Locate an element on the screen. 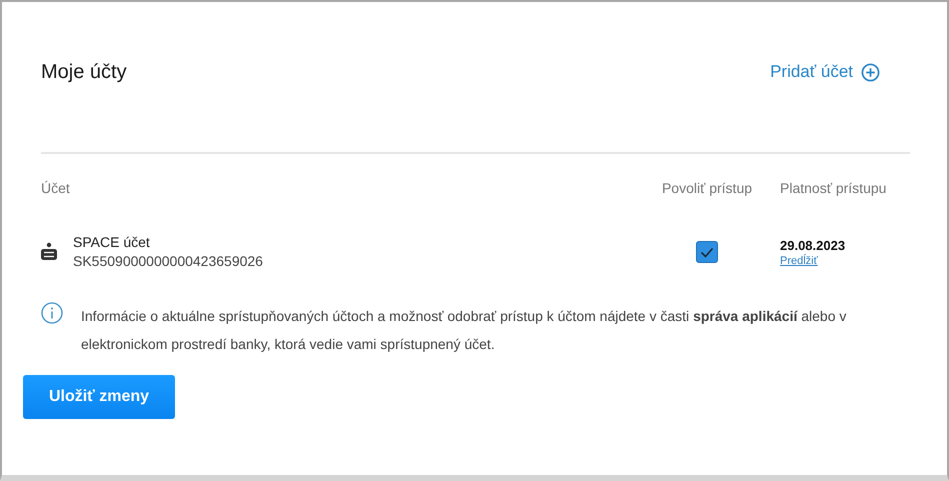  info-icon is located at coordinates (52, 313).